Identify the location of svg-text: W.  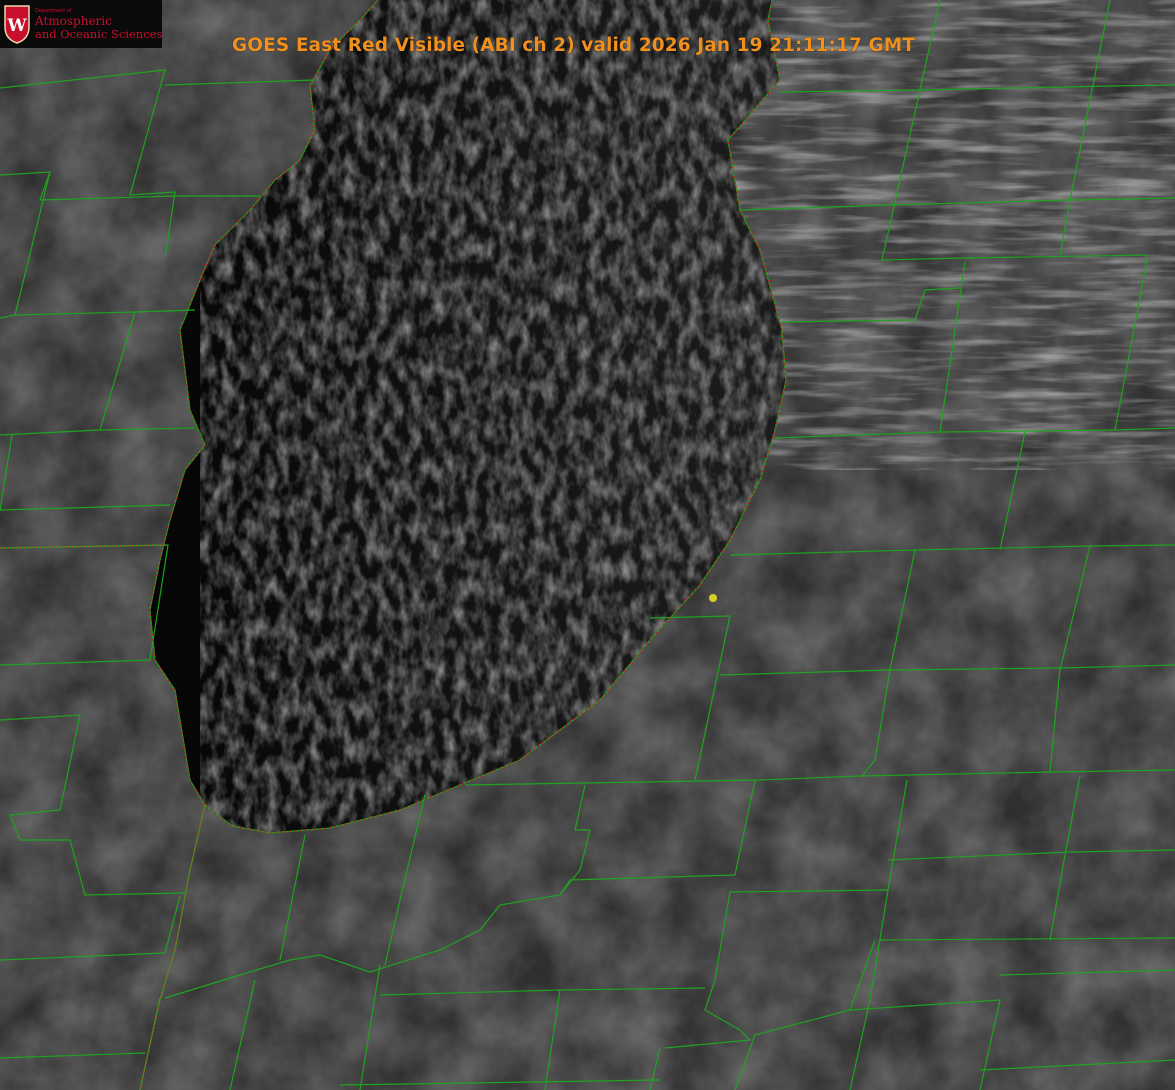
(16, 26).